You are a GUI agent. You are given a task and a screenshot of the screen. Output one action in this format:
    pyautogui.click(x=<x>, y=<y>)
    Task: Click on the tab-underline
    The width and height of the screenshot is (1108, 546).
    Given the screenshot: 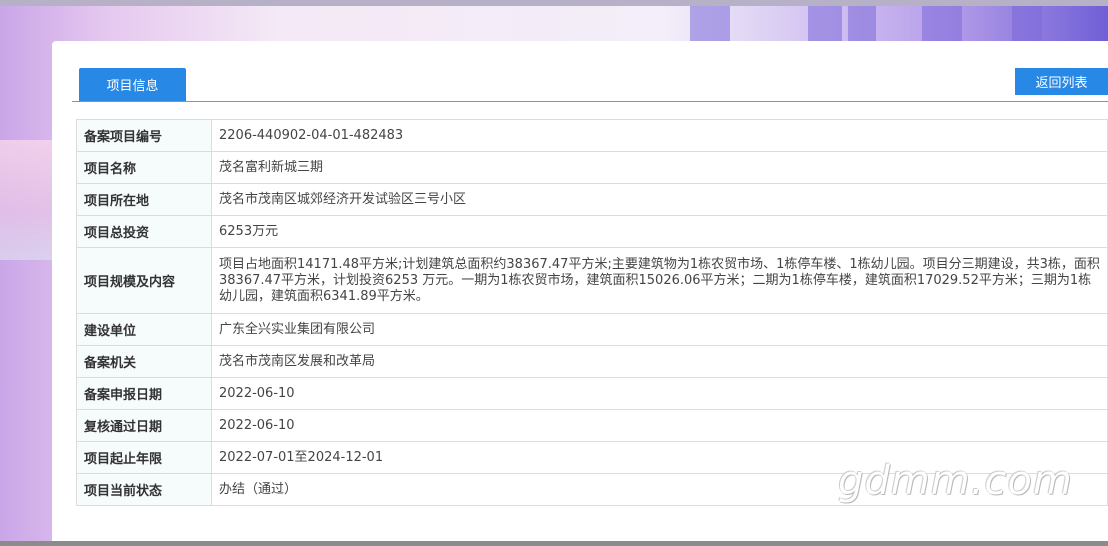 What is the action you would take?
    pyautogui.click(x=590, y=101)
    